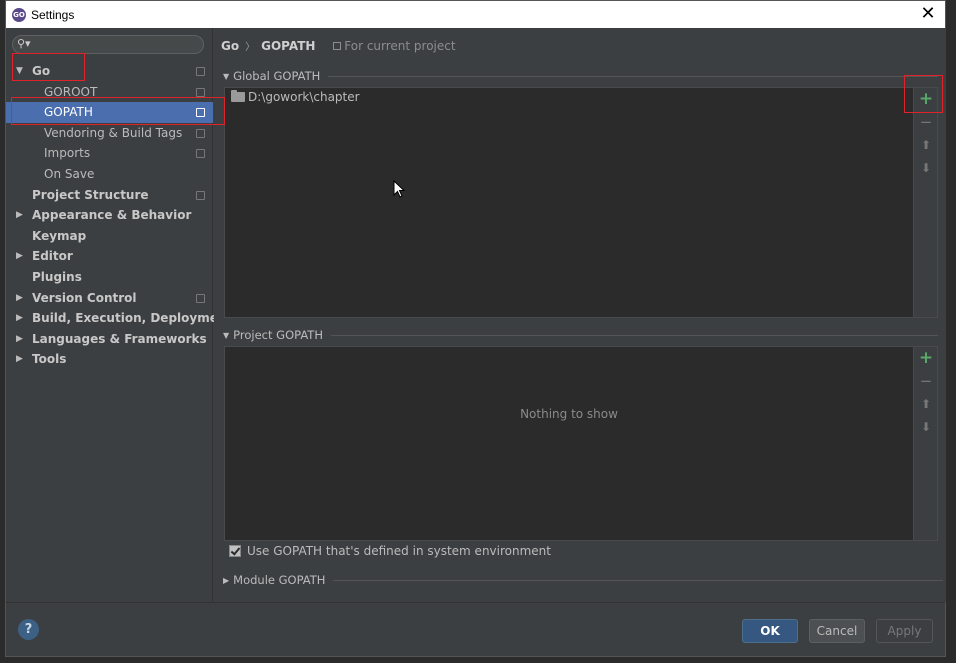 This screenshot has width=956, height=663. What do you see at coordinates (68, 112) in the screenshot?
I see `sidebar-item-label: GOPATH` at bounding box center [68, 112].